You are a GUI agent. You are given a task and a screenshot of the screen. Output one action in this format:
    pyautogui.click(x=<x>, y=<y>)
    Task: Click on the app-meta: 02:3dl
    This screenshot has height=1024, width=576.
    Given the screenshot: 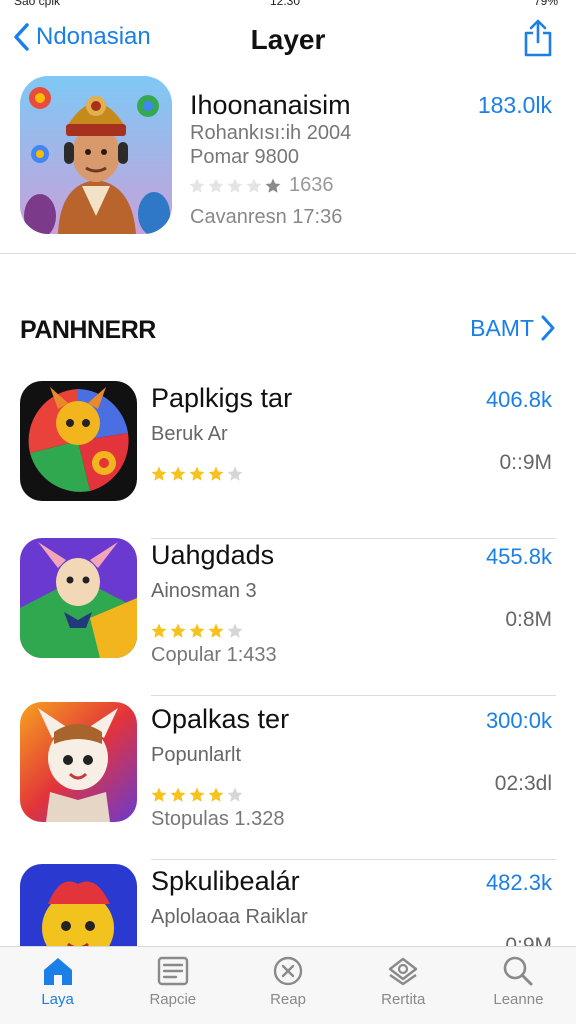 What is the action you would take?
    pyautogui.click(x=523, y=783)
    